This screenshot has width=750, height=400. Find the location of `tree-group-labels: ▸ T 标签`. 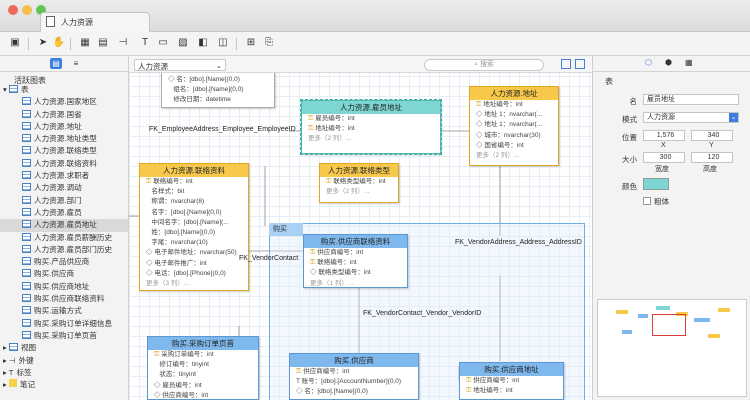

tree-group-labels: ▸ T 标签 is located at coordinates (64, 373).